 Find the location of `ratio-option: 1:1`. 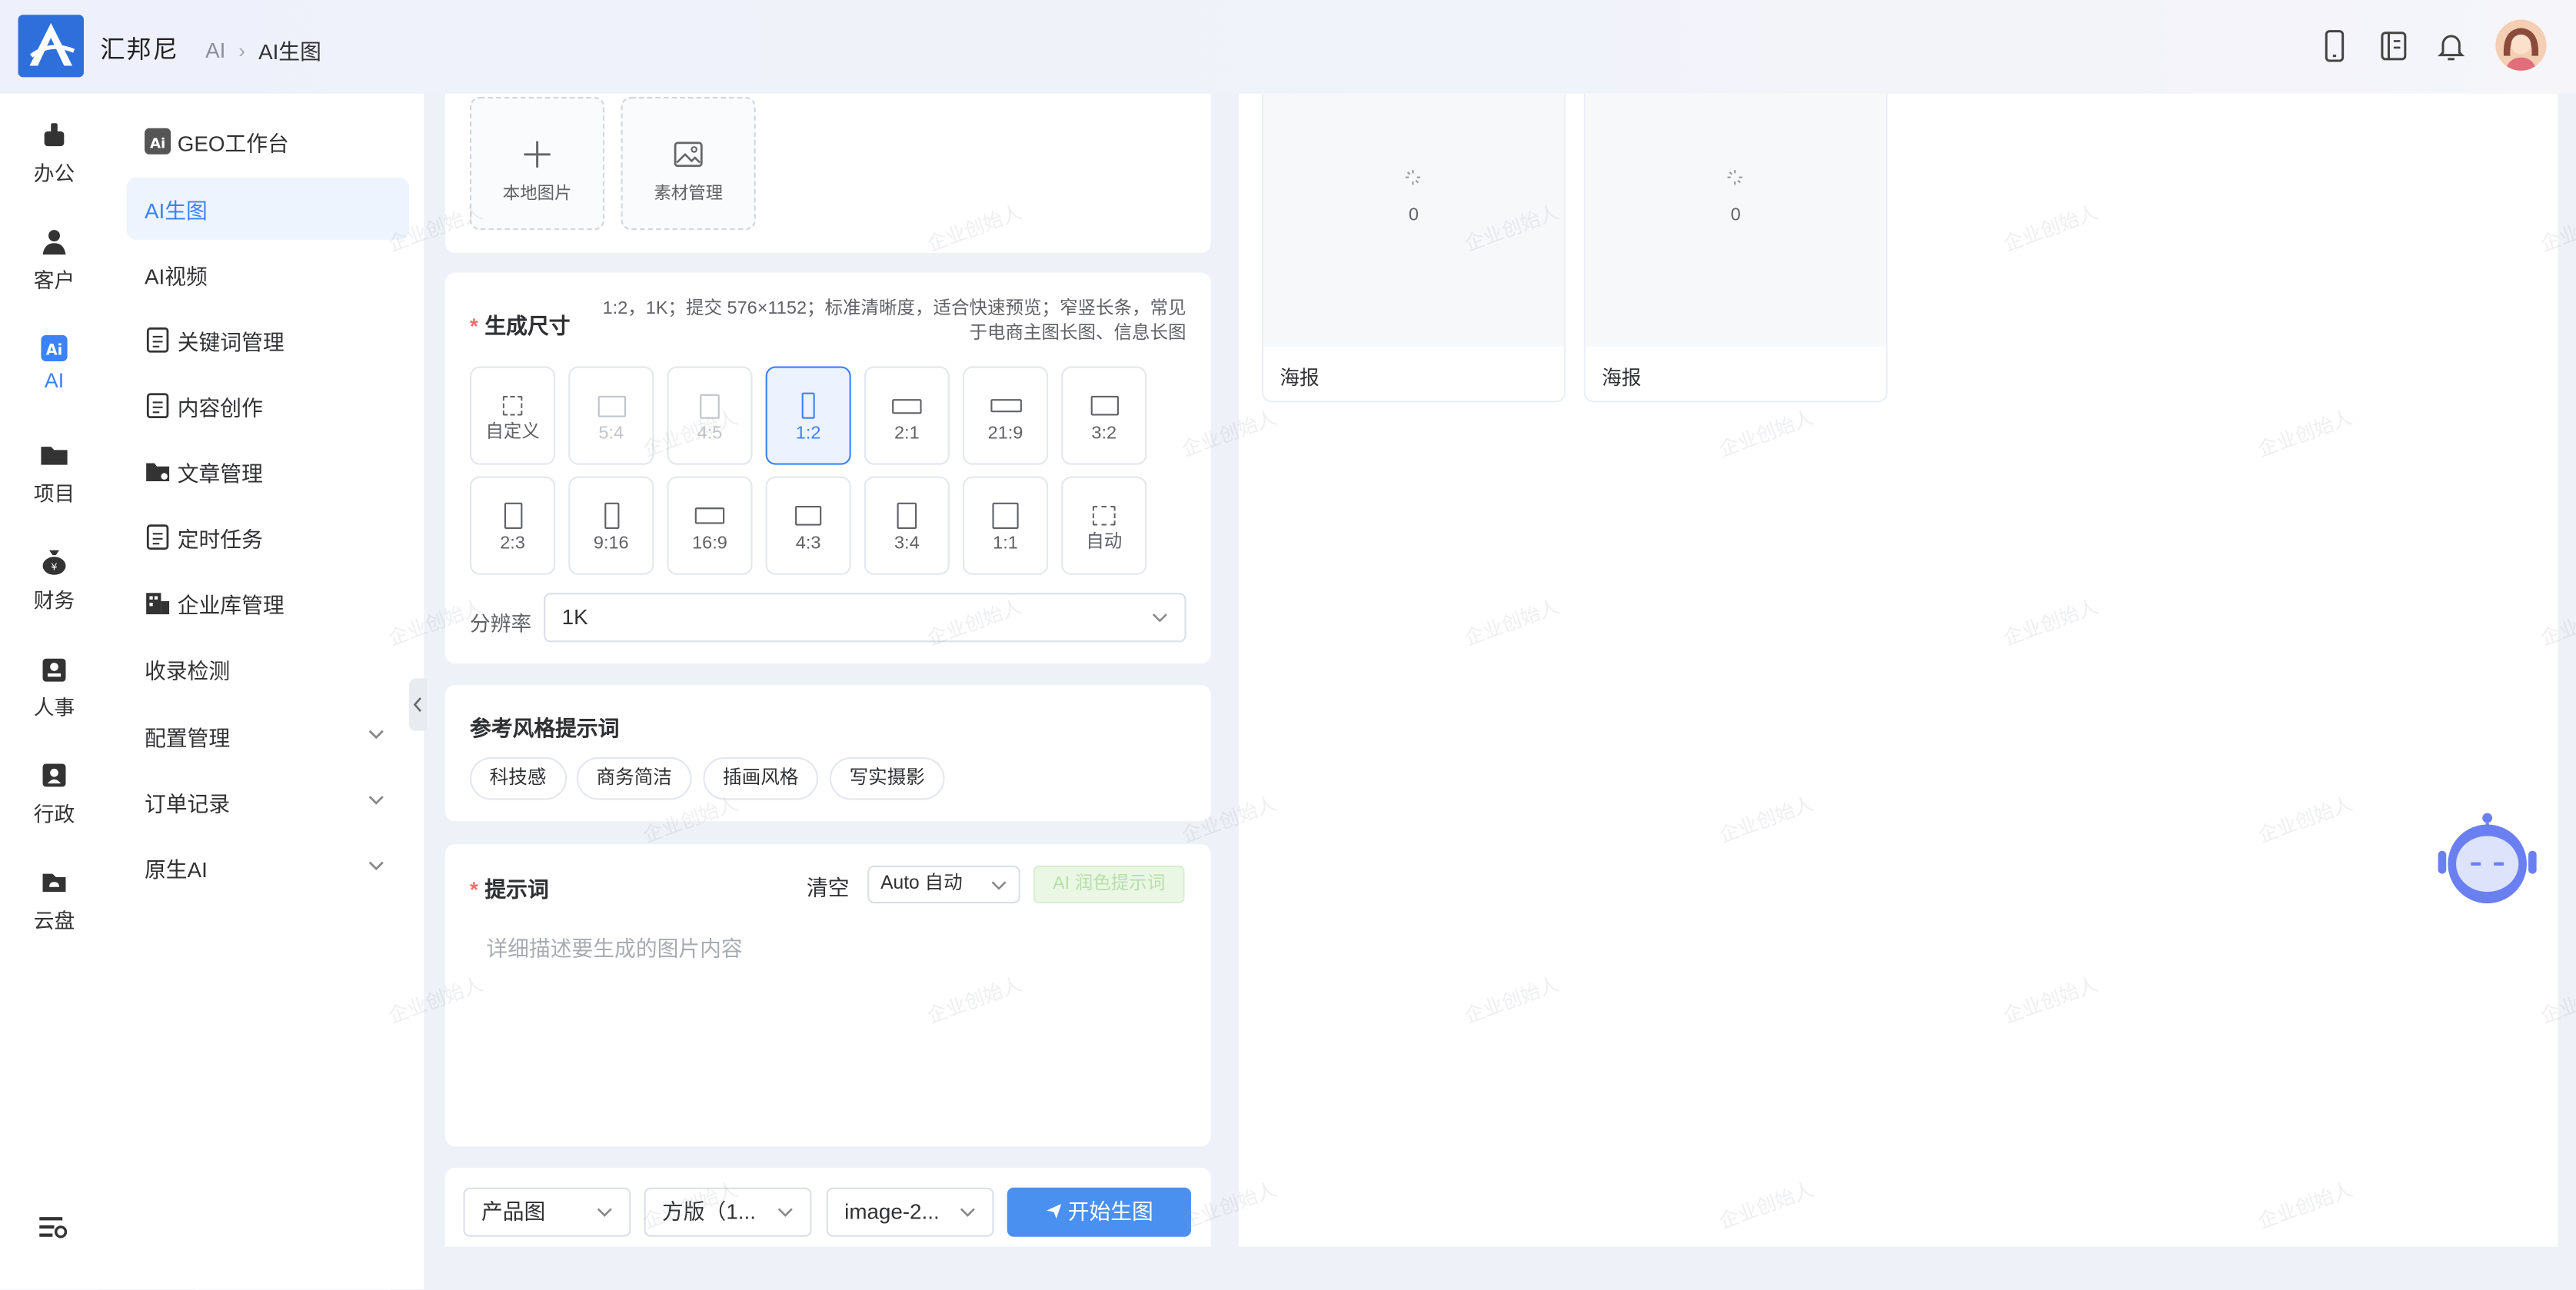

ratio-option: 1:1 is located at coordinates (1005, 525).